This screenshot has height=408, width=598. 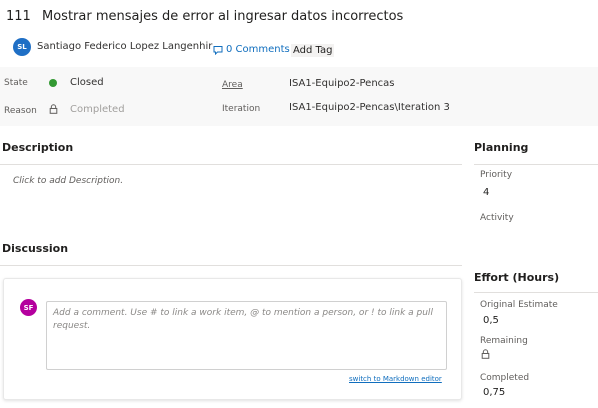 I want to click on original-estimate-label: Original Estimate, so click(x=519, y=305).